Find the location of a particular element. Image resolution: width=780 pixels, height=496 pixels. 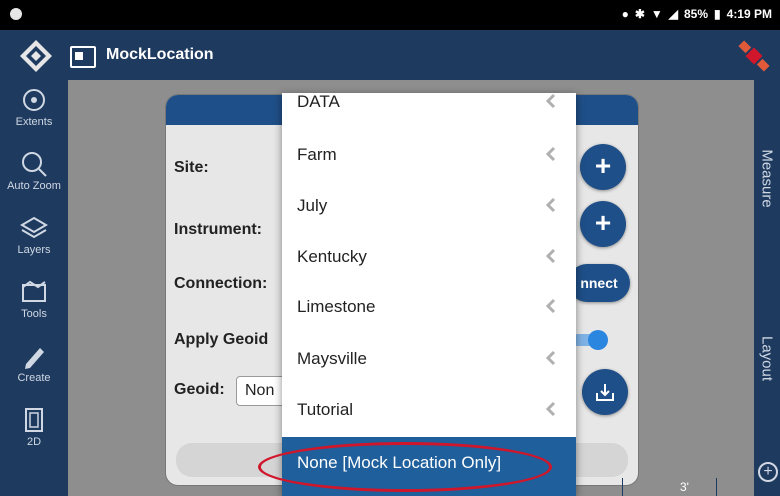

tool-tools: Tools is located at coordinates (34, 304).